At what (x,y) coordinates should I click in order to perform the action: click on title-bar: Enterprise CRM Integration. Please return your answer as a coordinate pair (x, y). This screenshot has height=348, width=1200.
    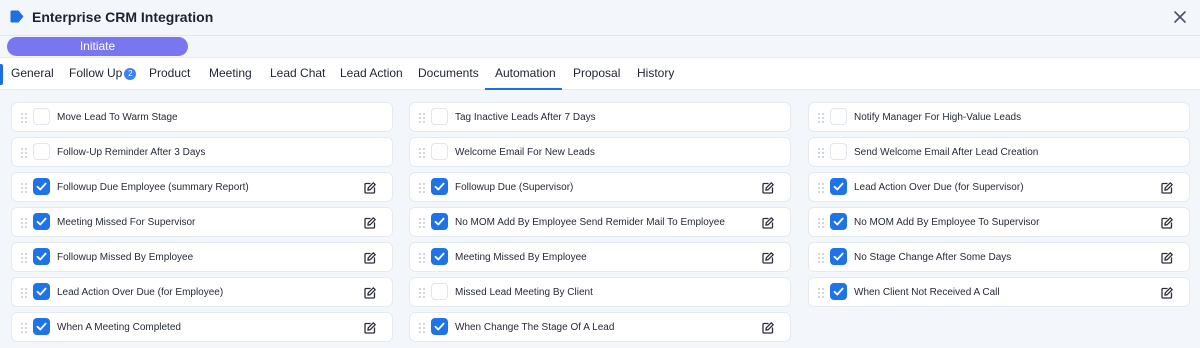
    Looking at the image, I should click on (600, 17).